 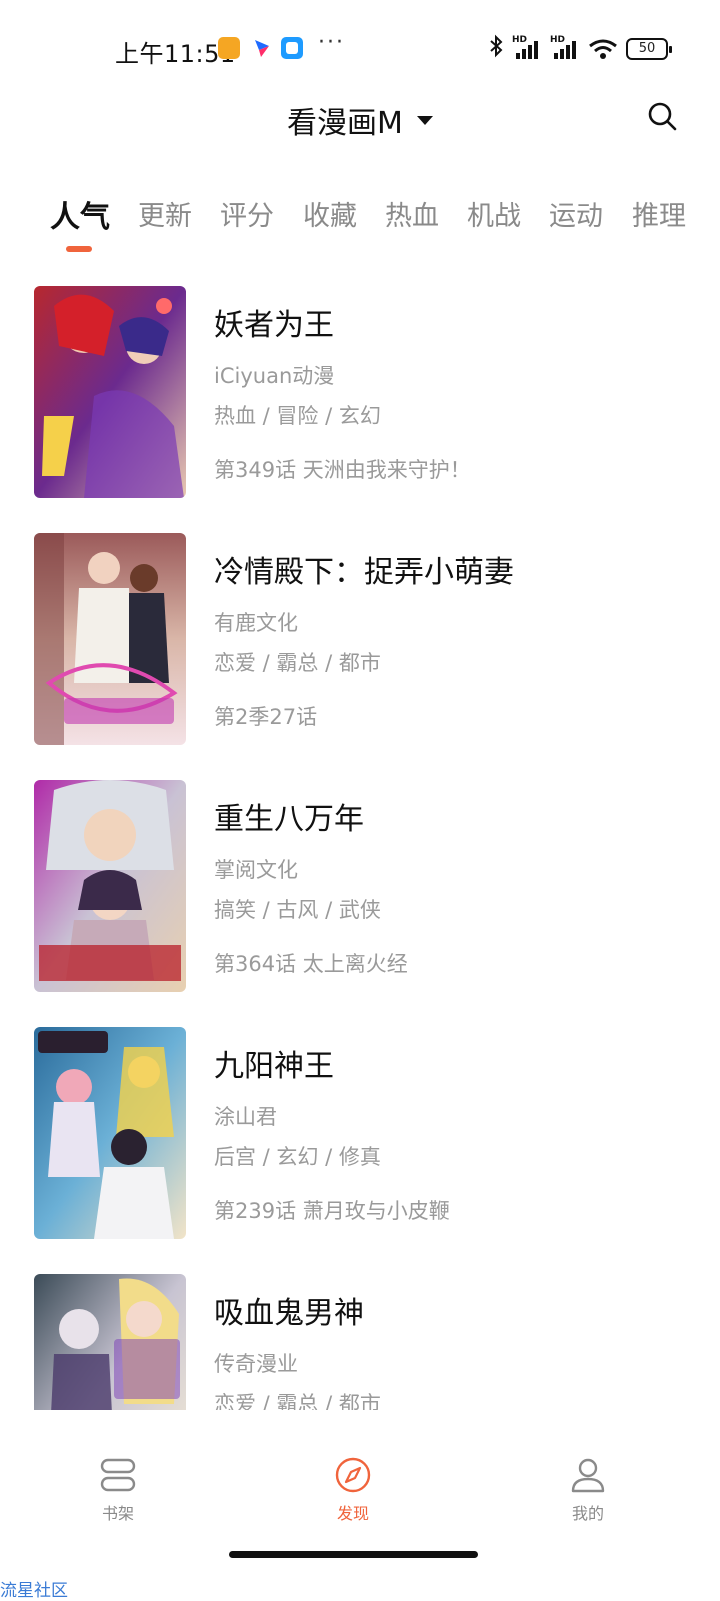 I want to click on signal-2-icon: HD, so click(x=565, y=48).